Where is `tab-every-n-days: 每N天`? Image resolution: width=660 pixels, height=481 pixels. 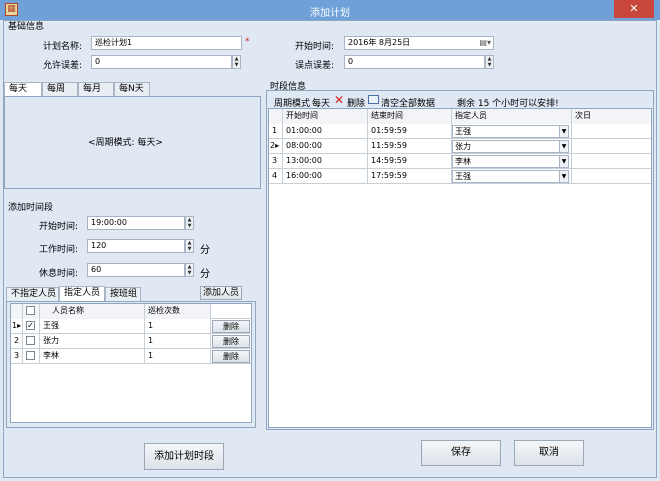
tab-every-n-days: 每N天 is located at coordinates (132, 89).